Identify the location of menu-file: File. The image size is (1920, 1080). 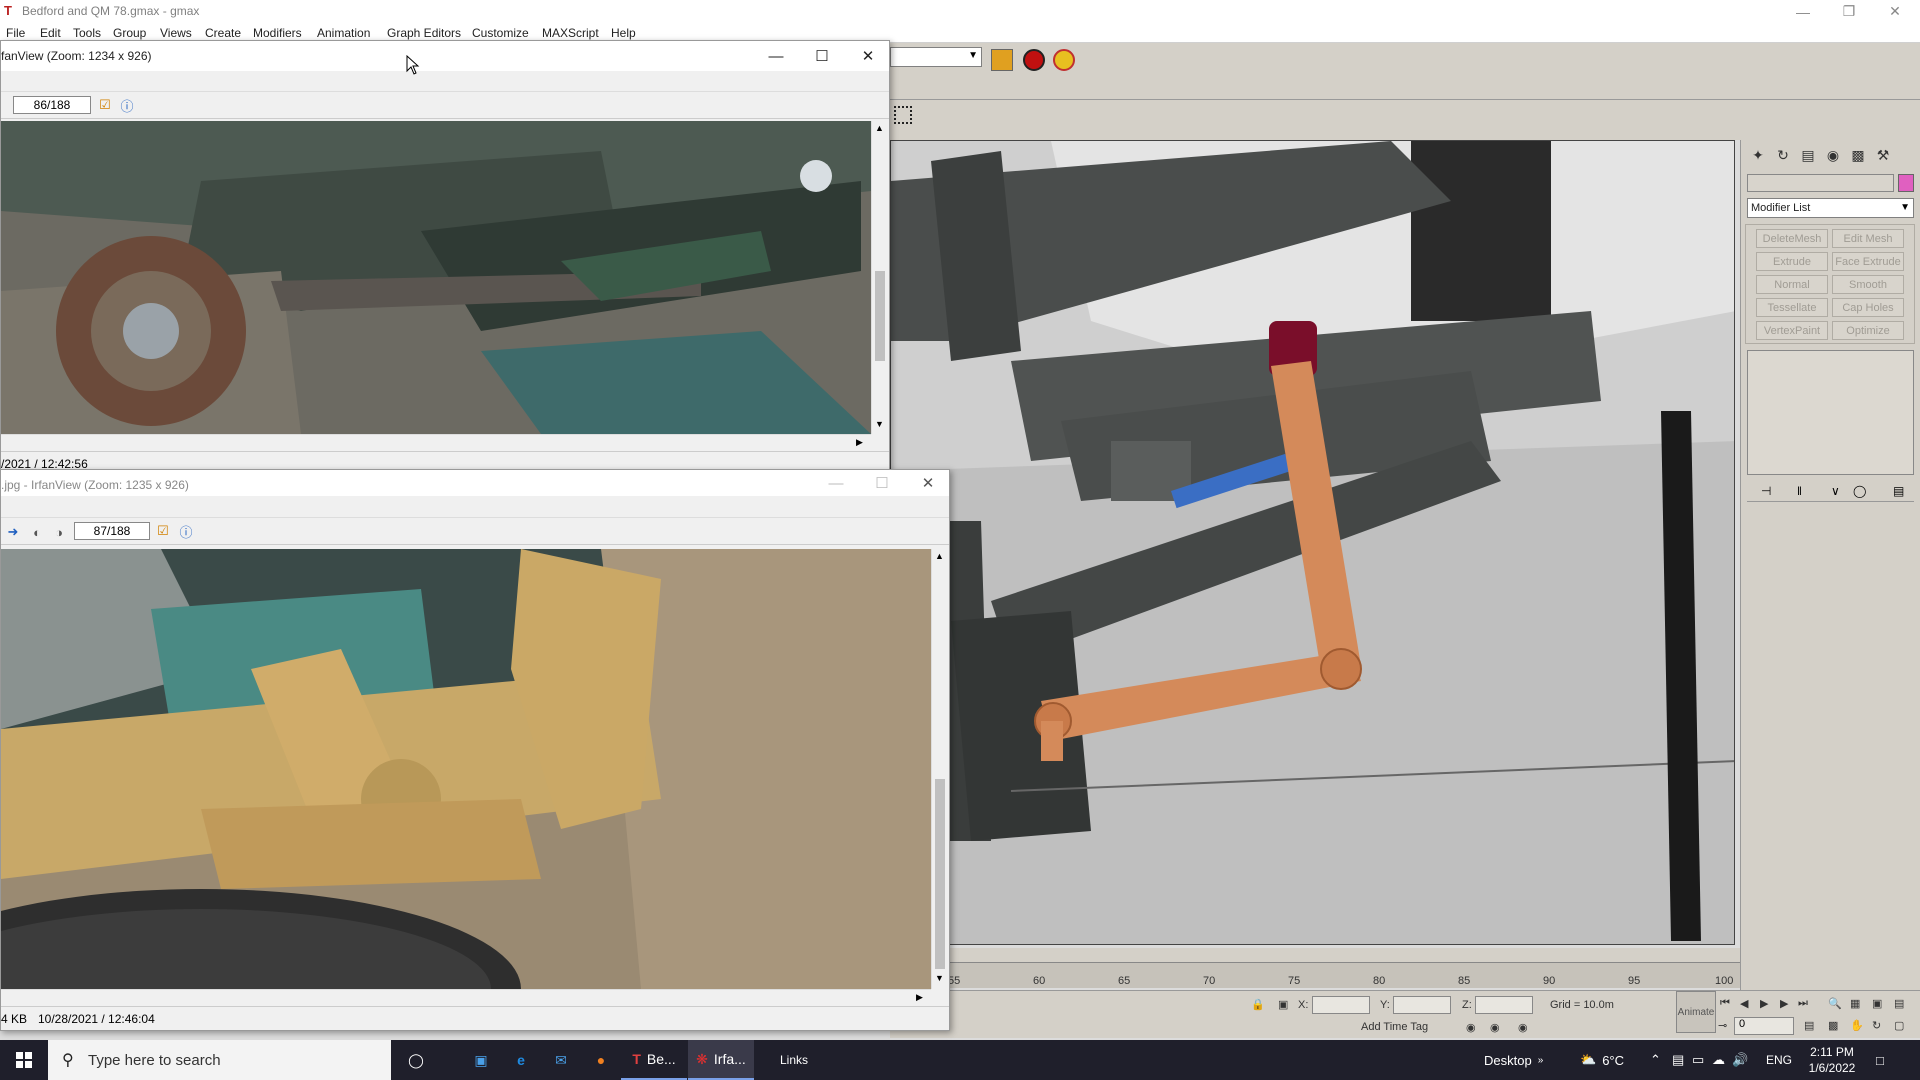
(15, 33).